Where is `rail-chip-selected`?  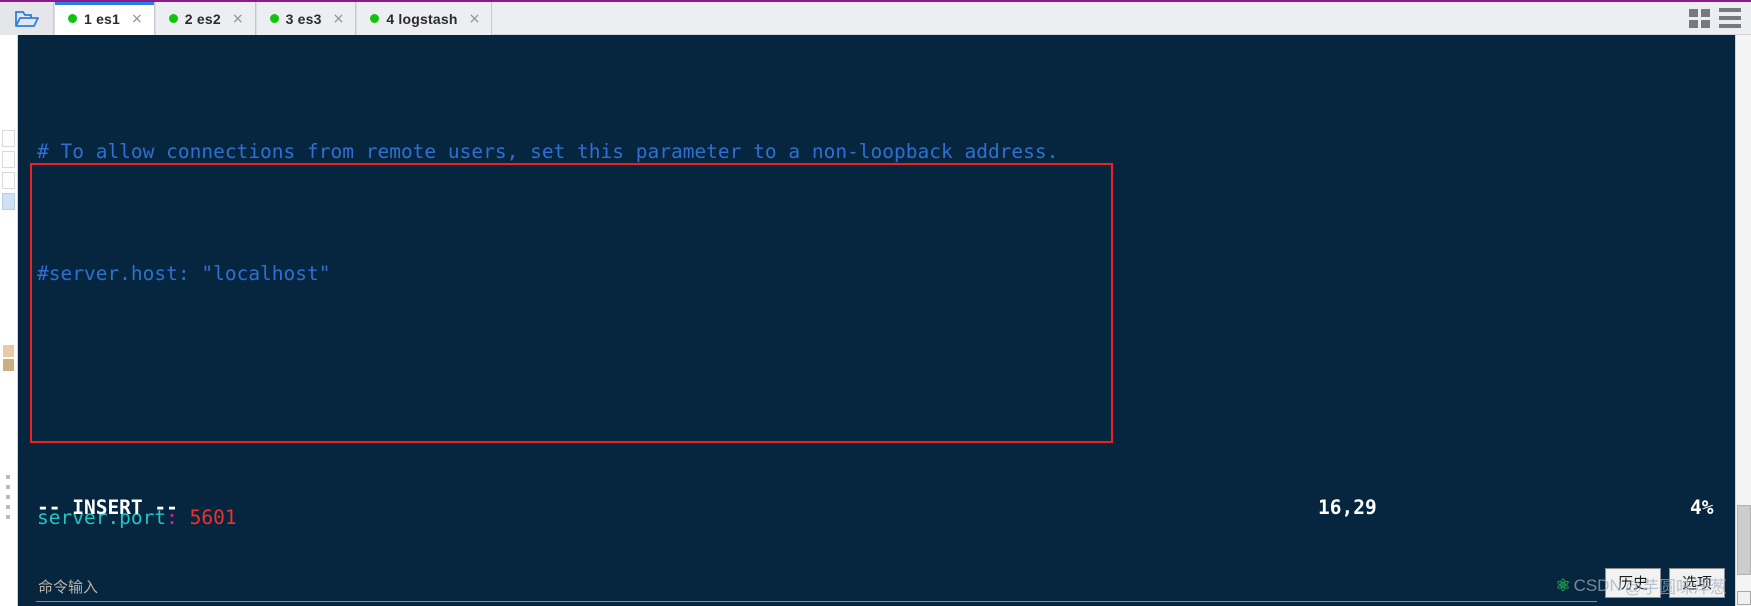 rail-chip-selected is located at coordinates (8, 201).